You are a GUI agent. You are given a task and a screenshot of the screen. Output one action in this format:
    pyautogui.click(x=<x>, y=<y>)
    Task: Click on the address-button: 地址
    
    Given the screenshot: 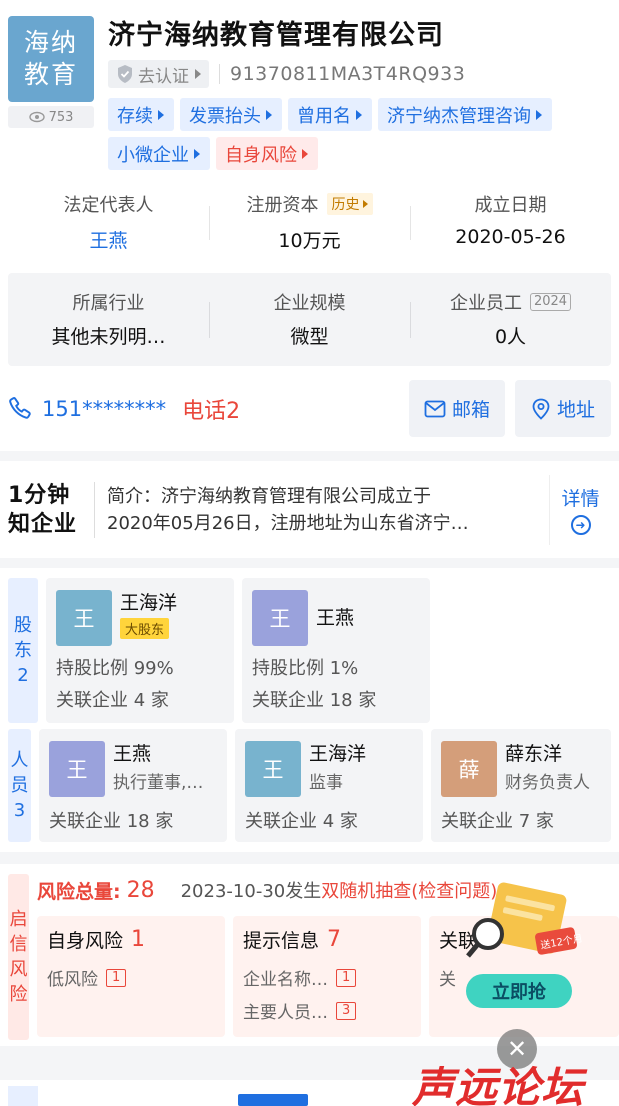 What is the action you would take?
    pyautogui.click(x=563, y=408)
    